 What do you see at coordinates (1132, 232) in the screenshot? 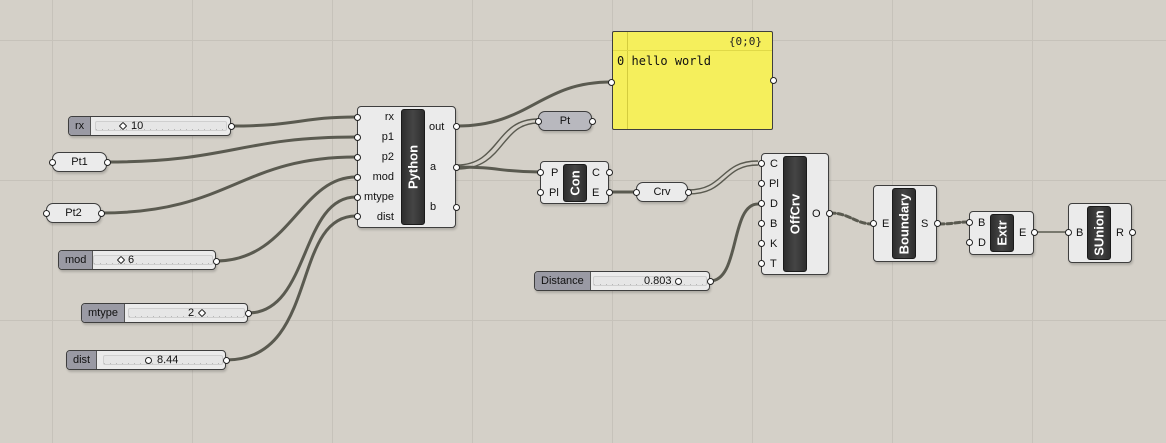
I see `sunion-output-grip-icon` at bounding box center [1132, 232].